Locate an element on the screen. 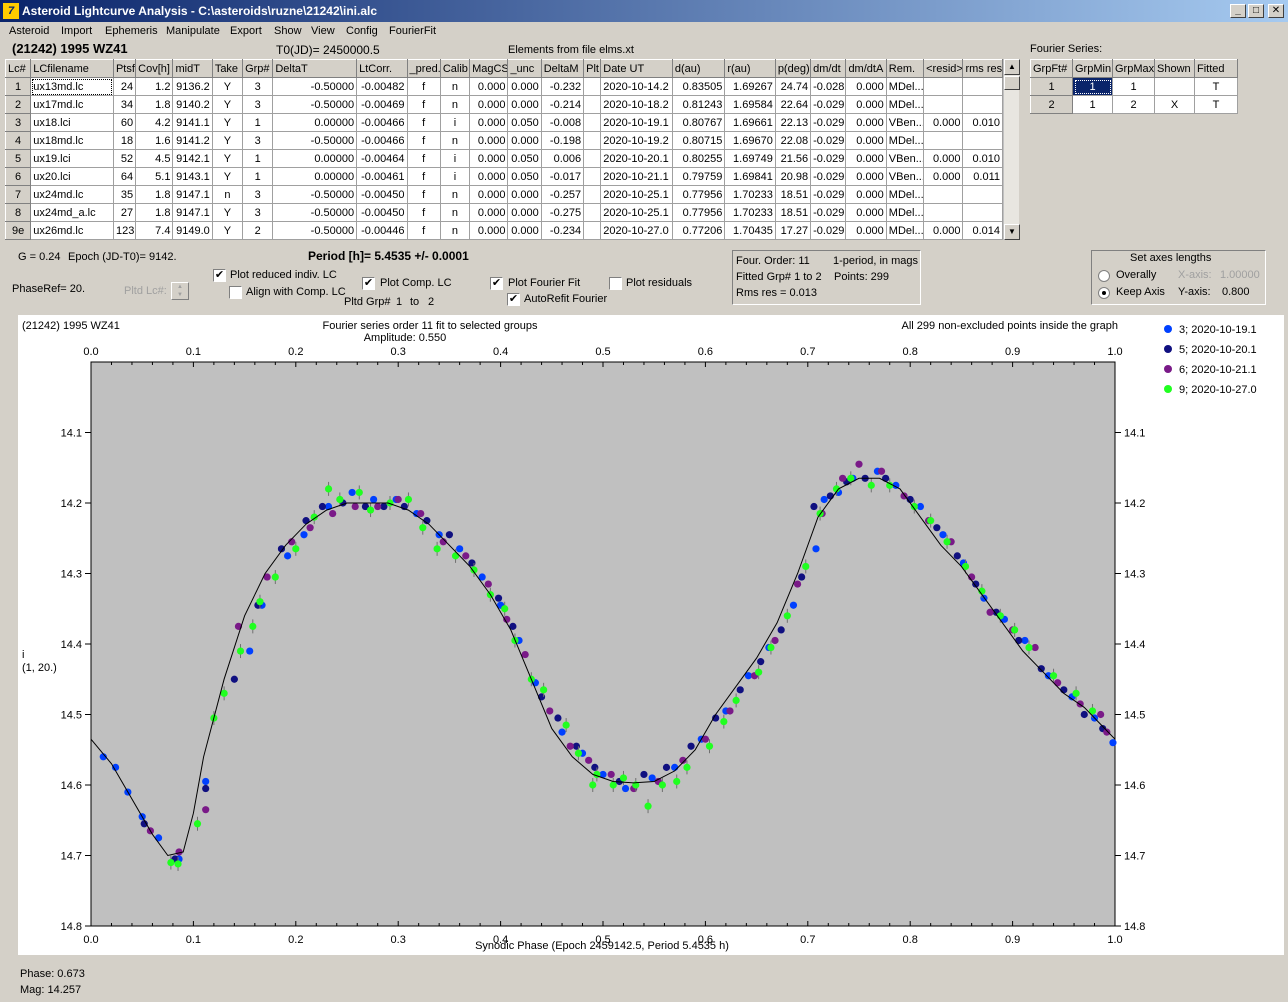  table-cell: -0.00469 is located at coordinates (382, 104).